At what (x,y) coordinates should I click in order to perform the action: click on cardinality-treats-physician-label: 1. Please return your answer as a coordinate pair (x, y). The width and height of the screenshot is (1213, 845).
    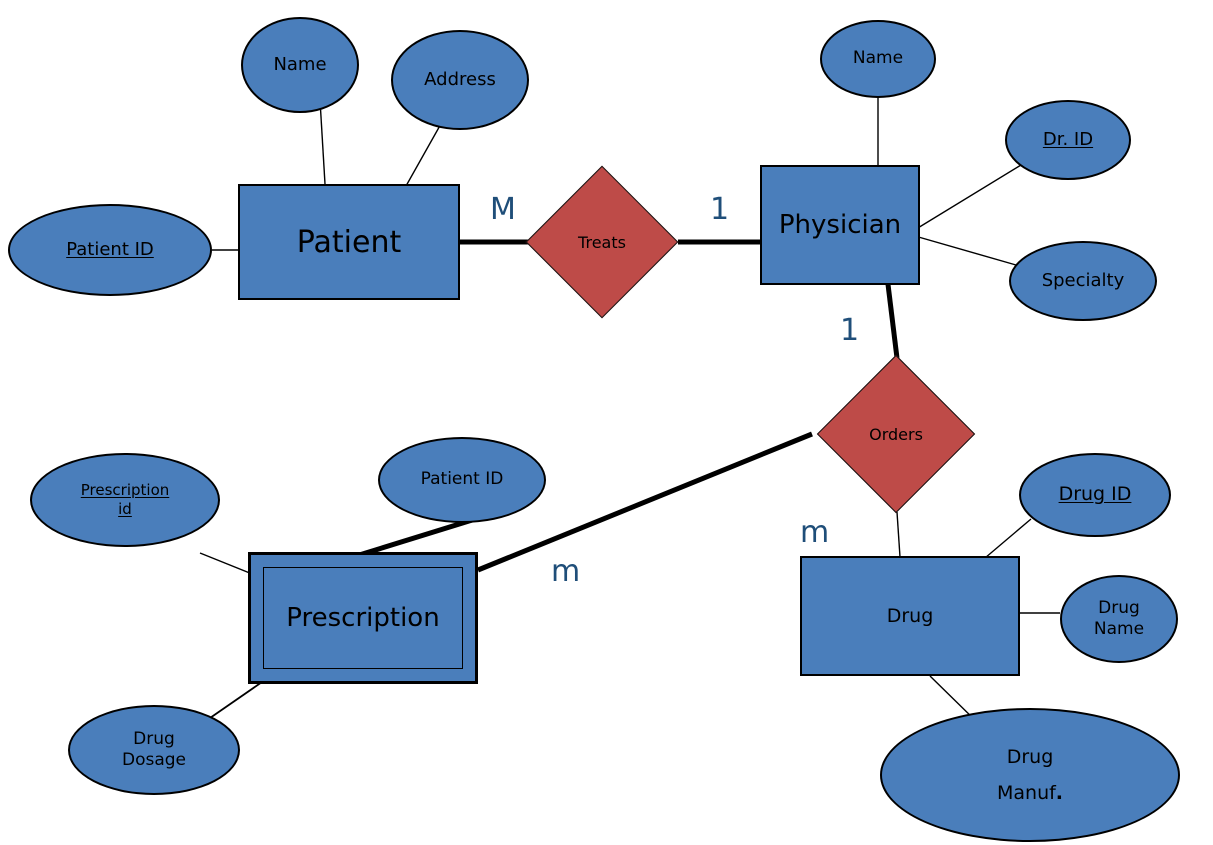
    Looking at the image, I should click on (720, 209).